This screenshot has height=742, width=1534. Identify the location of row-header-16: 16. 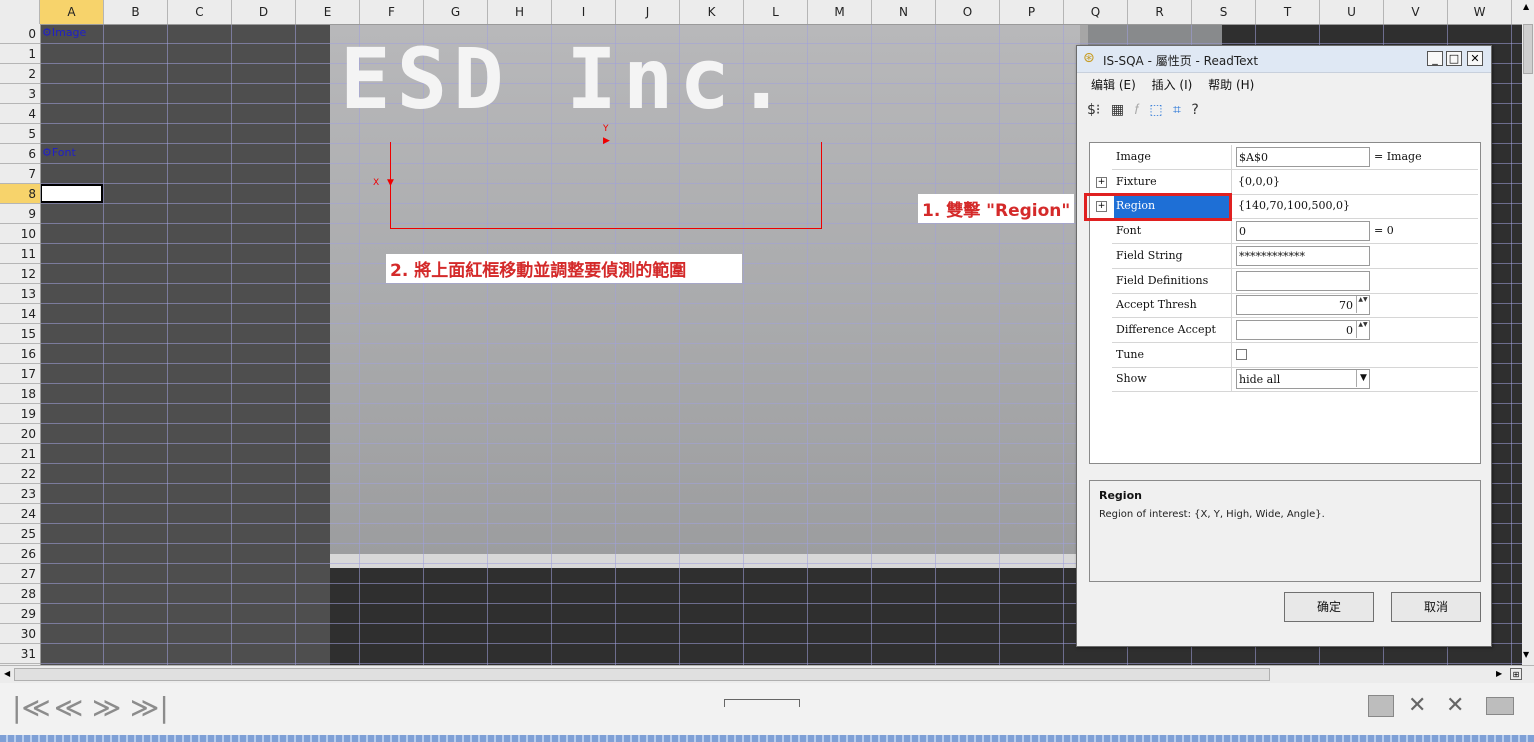
(20, 354).